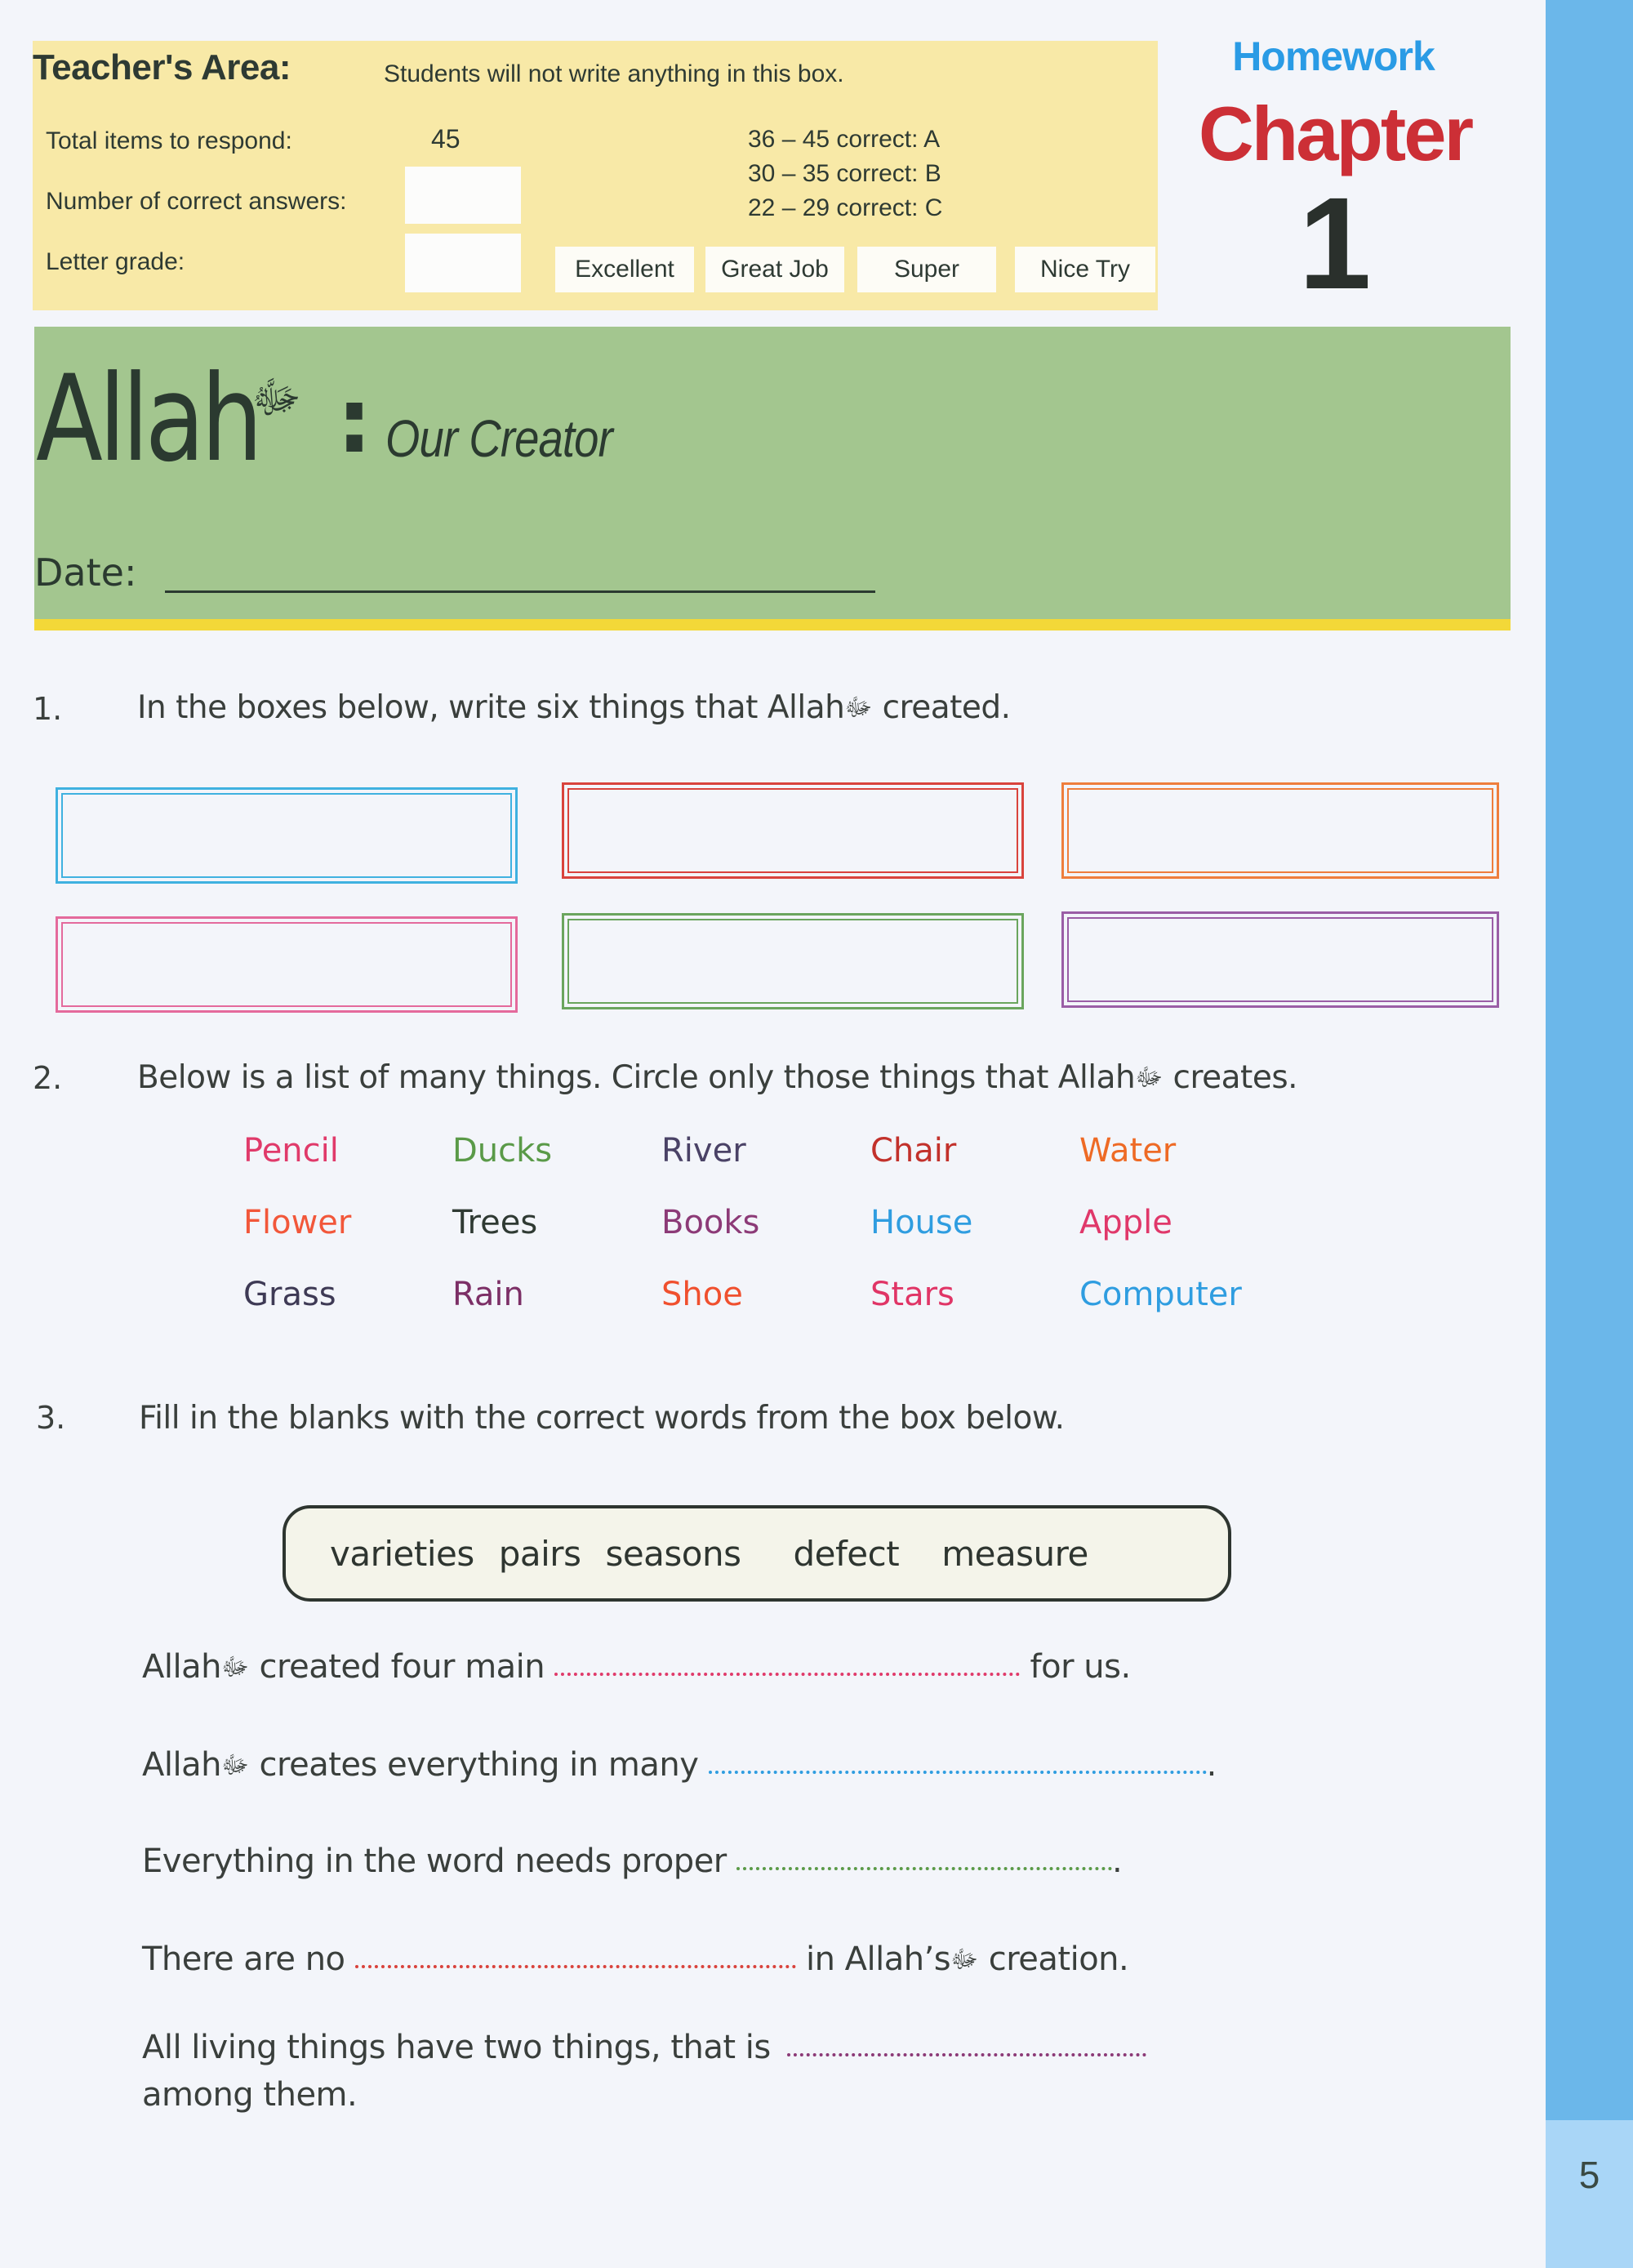 This screenshot has height=2268, width=1633. Describe the element at coordinates (926, 269) in the screenshot. I see `praise-super: Super` at that location.